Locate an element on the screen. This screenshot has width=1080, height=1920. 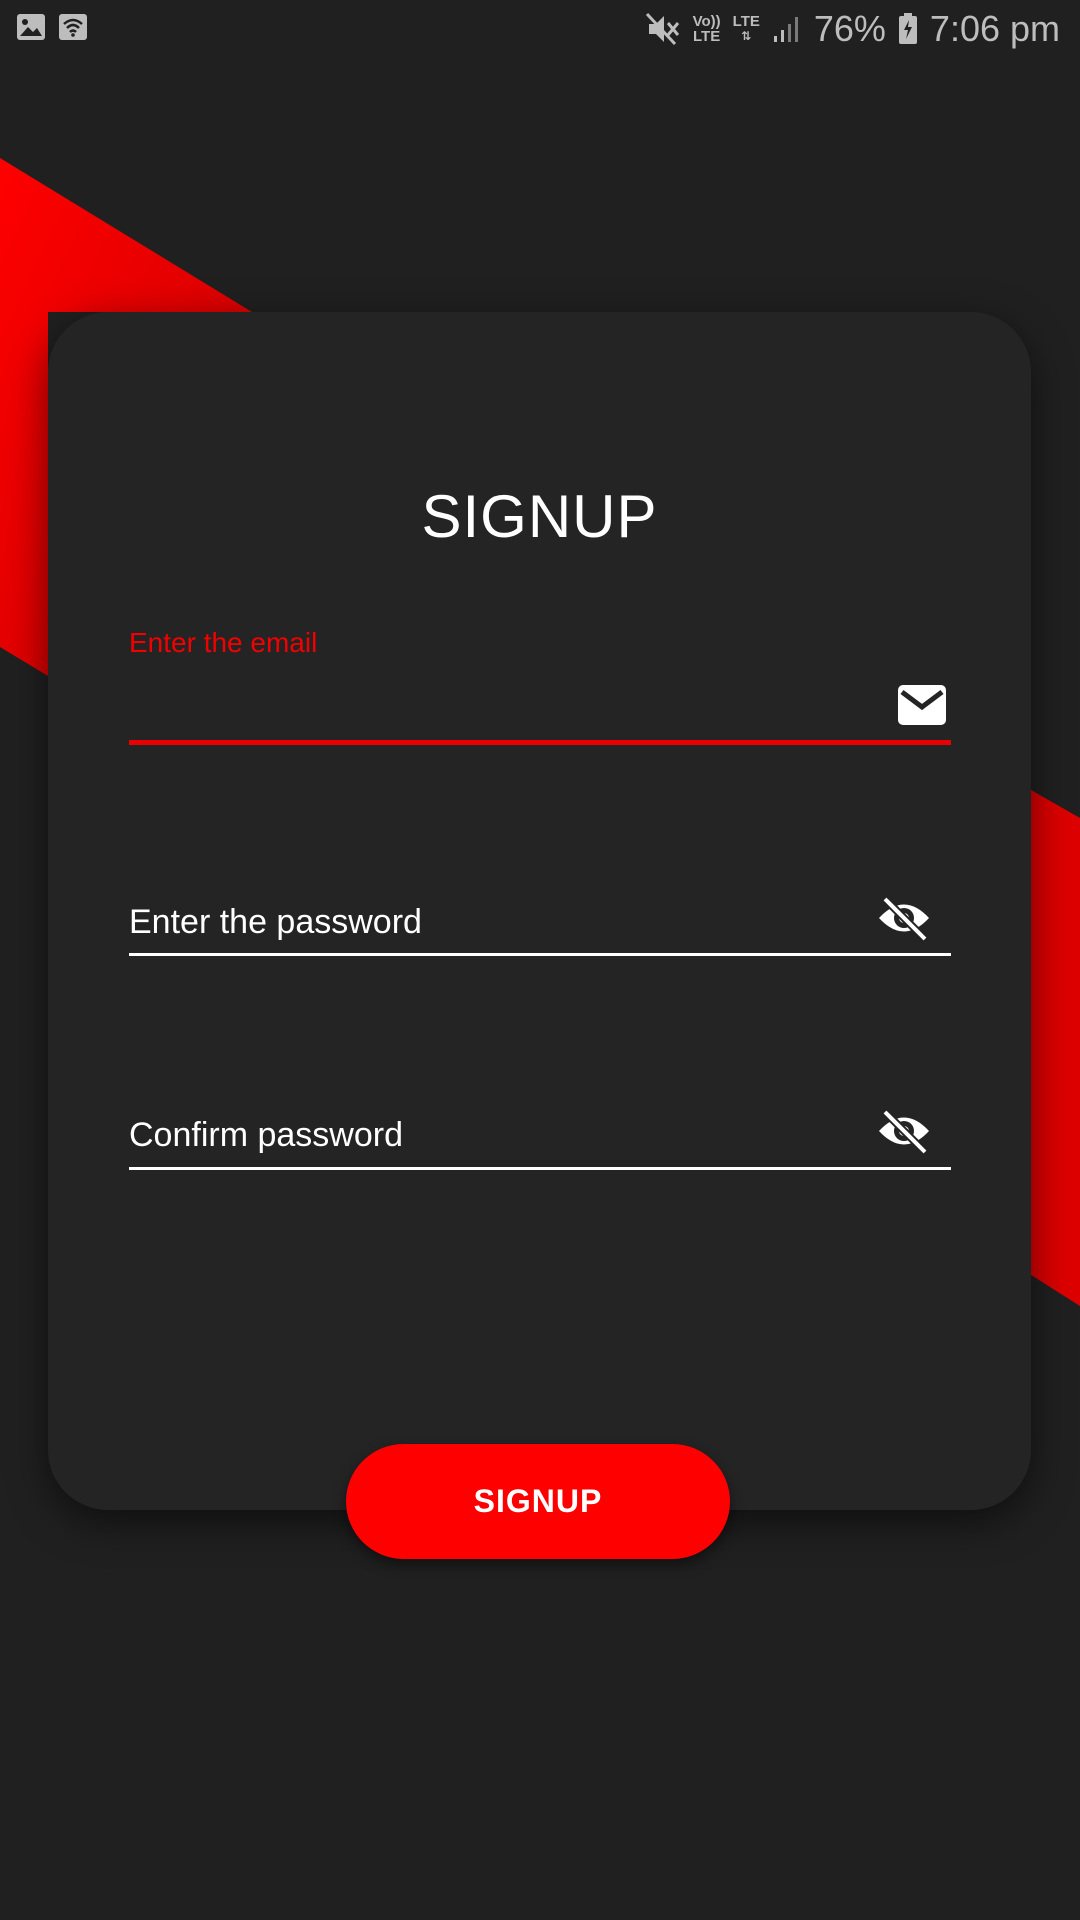
lte-indicator: LTE ⇅ is located at coordinates (746, 28).